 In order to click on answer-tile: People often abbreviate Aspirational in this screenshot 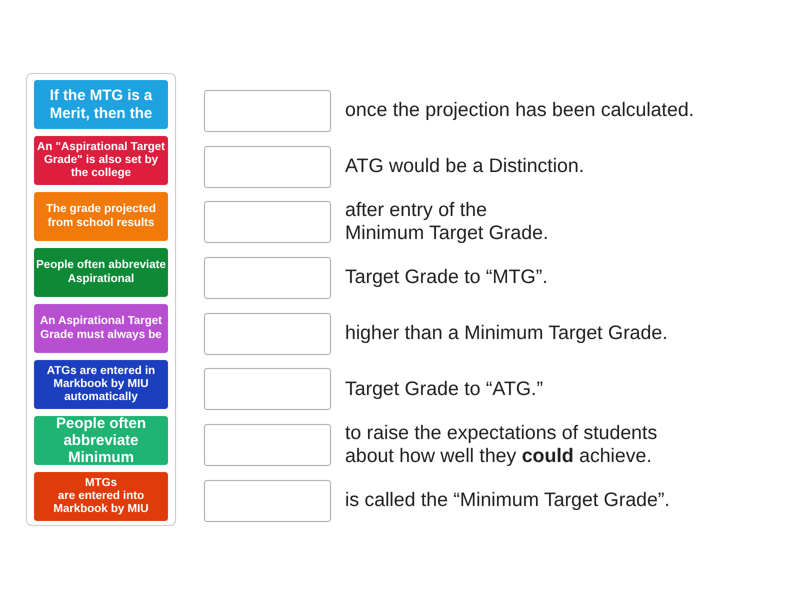, I will do `click(101, 272)`.